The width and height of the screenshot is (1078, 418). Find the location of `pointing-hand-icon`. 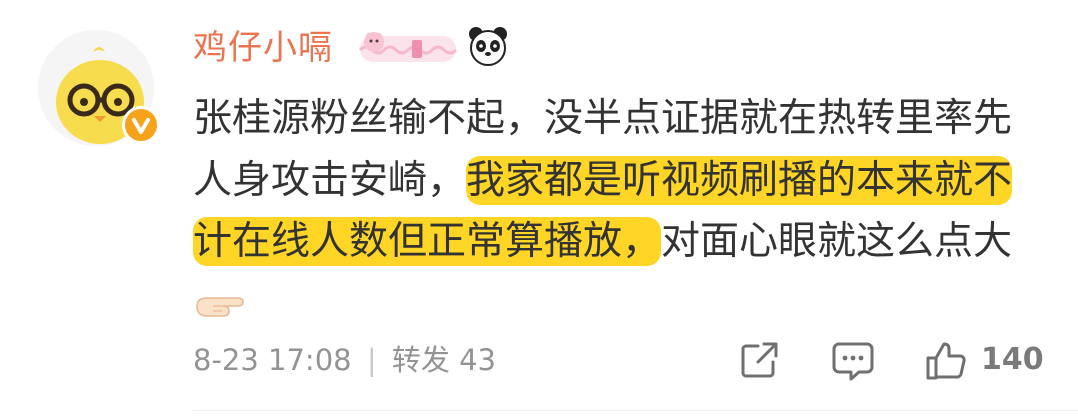

pointing-hand-icon is located at coordinates (220, 306).